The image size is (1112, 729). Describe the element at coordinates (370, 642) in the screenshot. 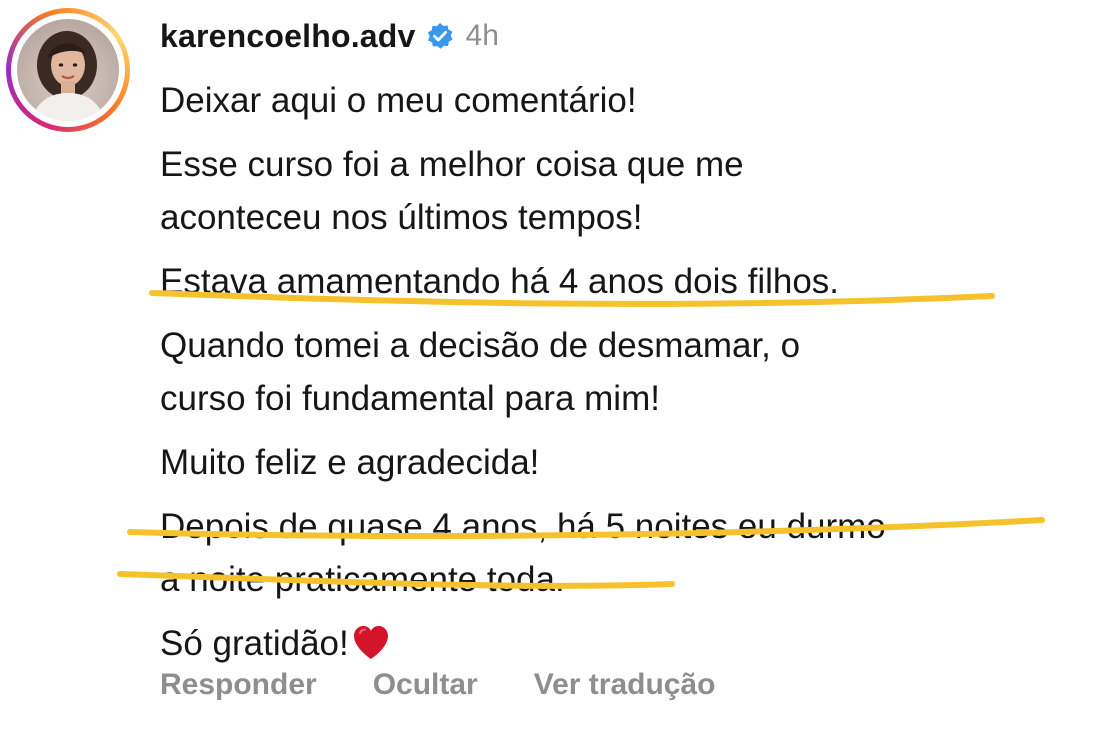

I see `heart-icon` at that location.